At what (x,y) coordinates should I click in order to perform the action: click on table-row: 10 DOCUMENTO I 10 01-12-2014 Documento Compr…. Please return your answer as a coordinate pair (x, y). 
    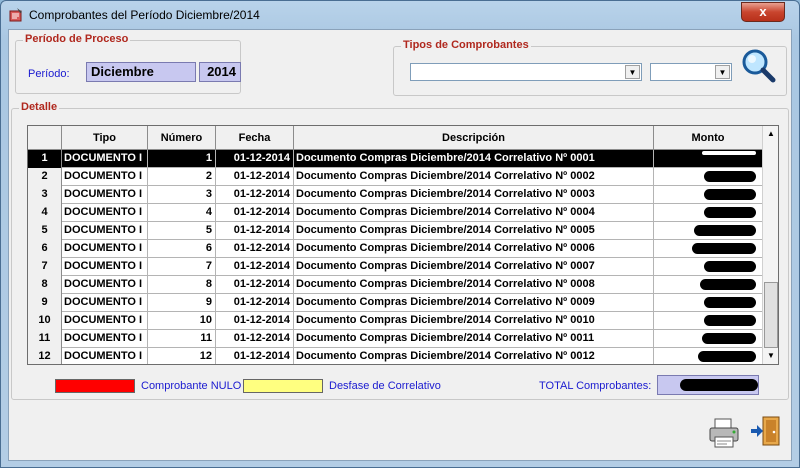
    Looking at the image, I should click on (395, 321).